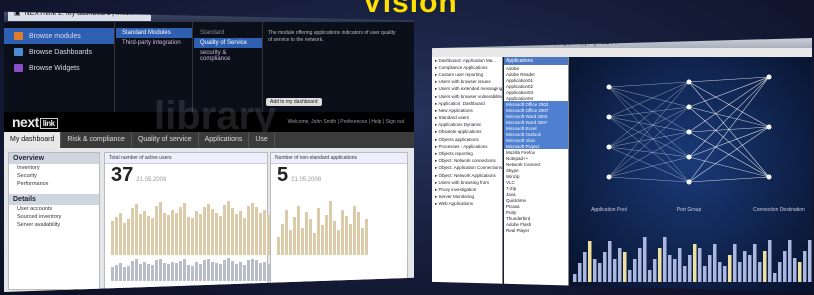 The height and width of the screenshot is (295, 814). Describe the element at coordinates (142, 16) in the screenshot. I see `close-icon: ✕` at that location.